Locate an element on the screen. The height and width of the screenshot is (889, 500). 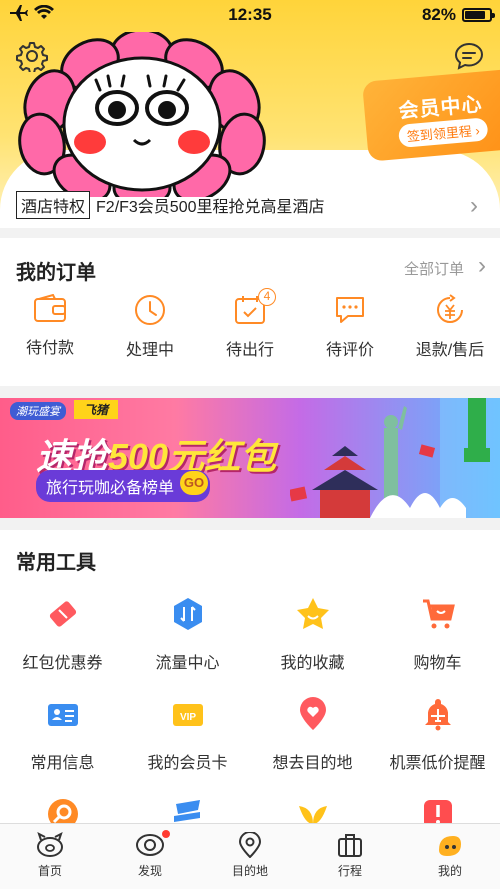
tool-favorites: 我的收藏 is located at coordinates (312, 640).